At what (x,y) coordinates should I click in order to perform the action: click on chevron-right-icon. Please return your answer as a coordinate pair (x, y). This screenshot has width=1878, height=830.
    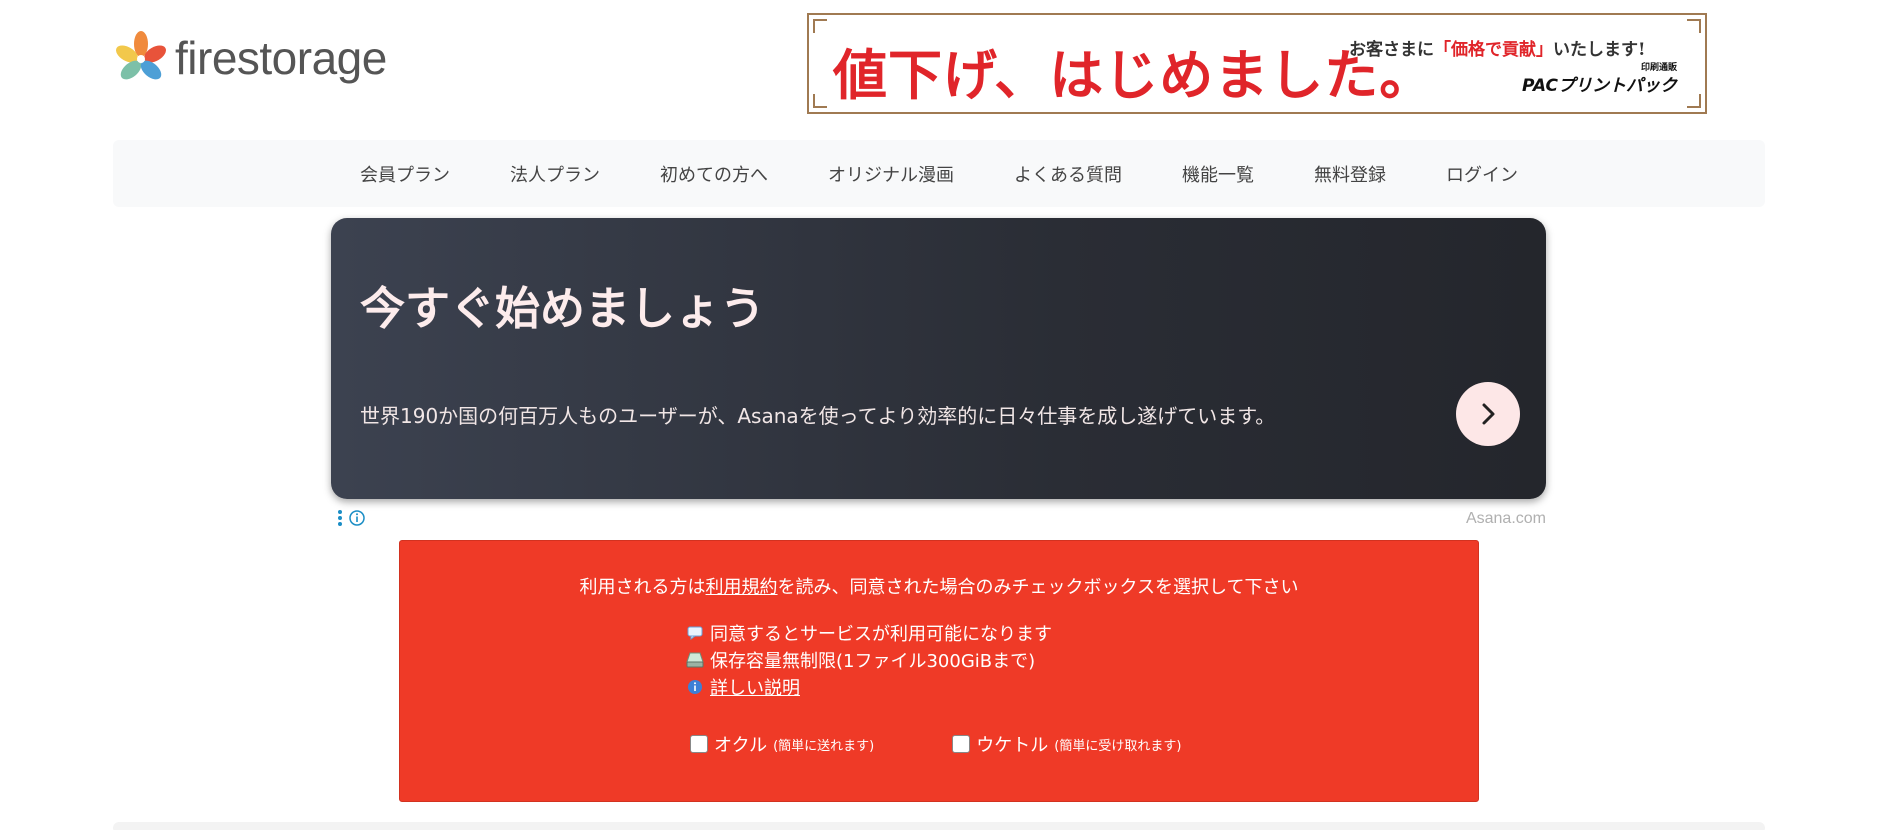
    Looking at the image, I should click on (1488, 414).